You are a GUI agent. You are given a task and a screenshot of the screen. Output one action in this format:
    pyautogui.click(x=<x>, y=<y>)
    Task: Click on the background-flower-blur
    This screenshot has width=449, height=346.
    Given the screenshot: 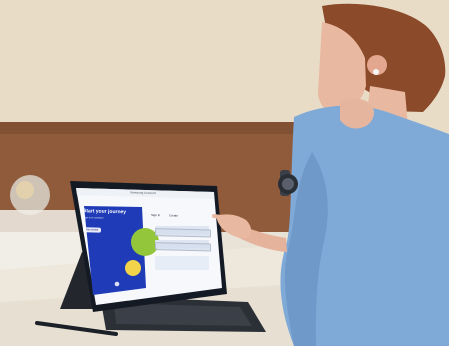 What is the action you would take?
    pyautogui.click(x=25, y=190)
    